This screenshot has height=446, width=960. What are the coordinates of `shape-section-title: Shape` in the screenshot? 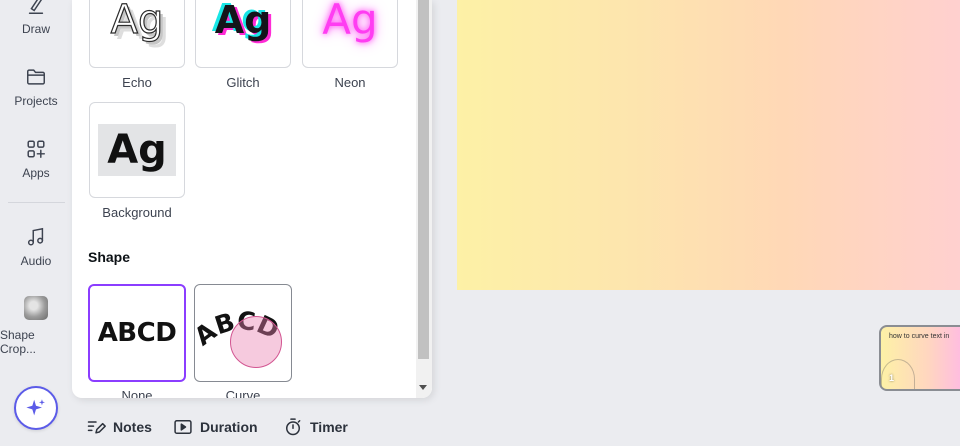 It's located at (109, 257).